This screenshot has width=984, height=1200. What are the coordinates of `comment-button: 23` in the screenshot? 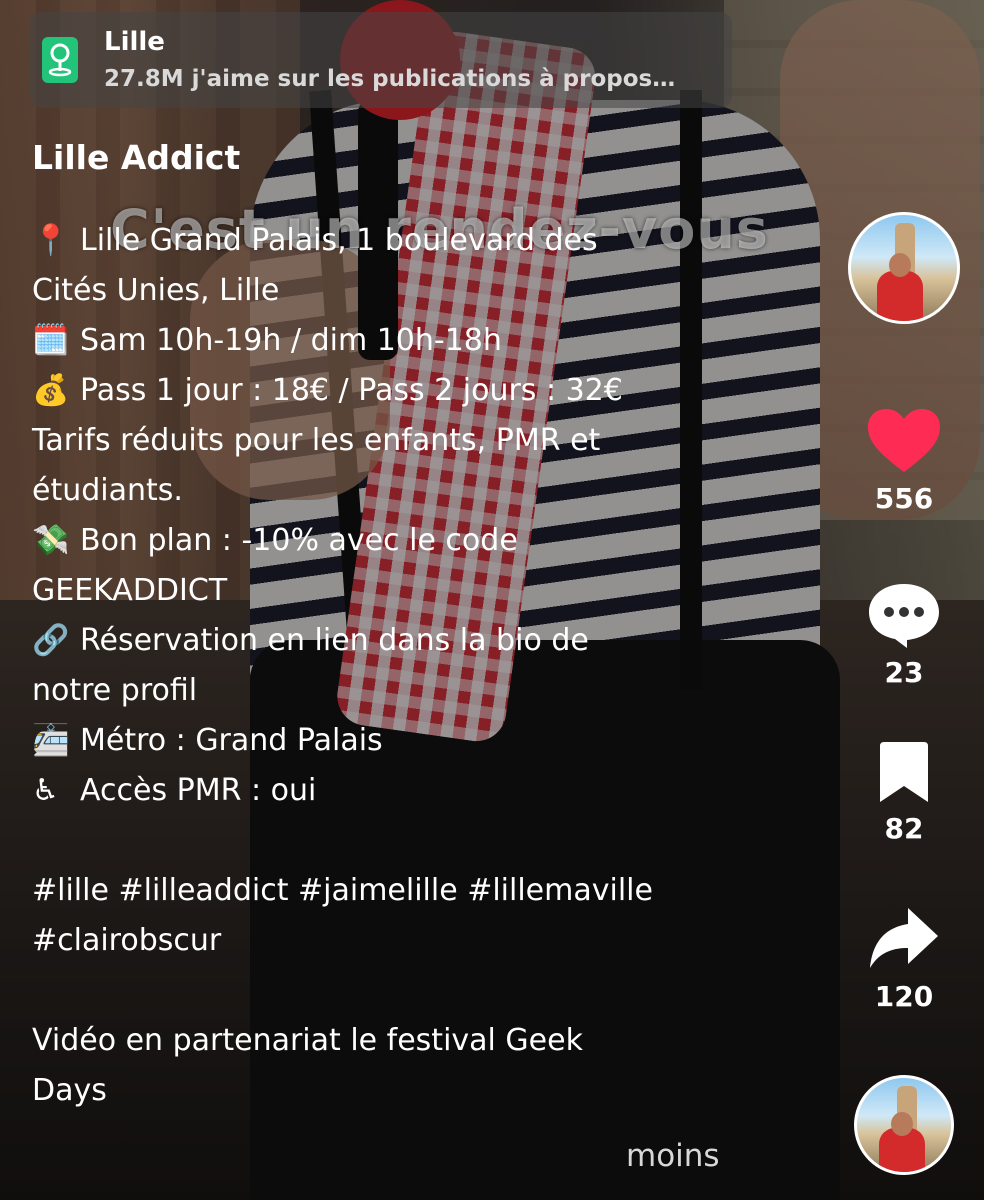 It's located at (904, 635).